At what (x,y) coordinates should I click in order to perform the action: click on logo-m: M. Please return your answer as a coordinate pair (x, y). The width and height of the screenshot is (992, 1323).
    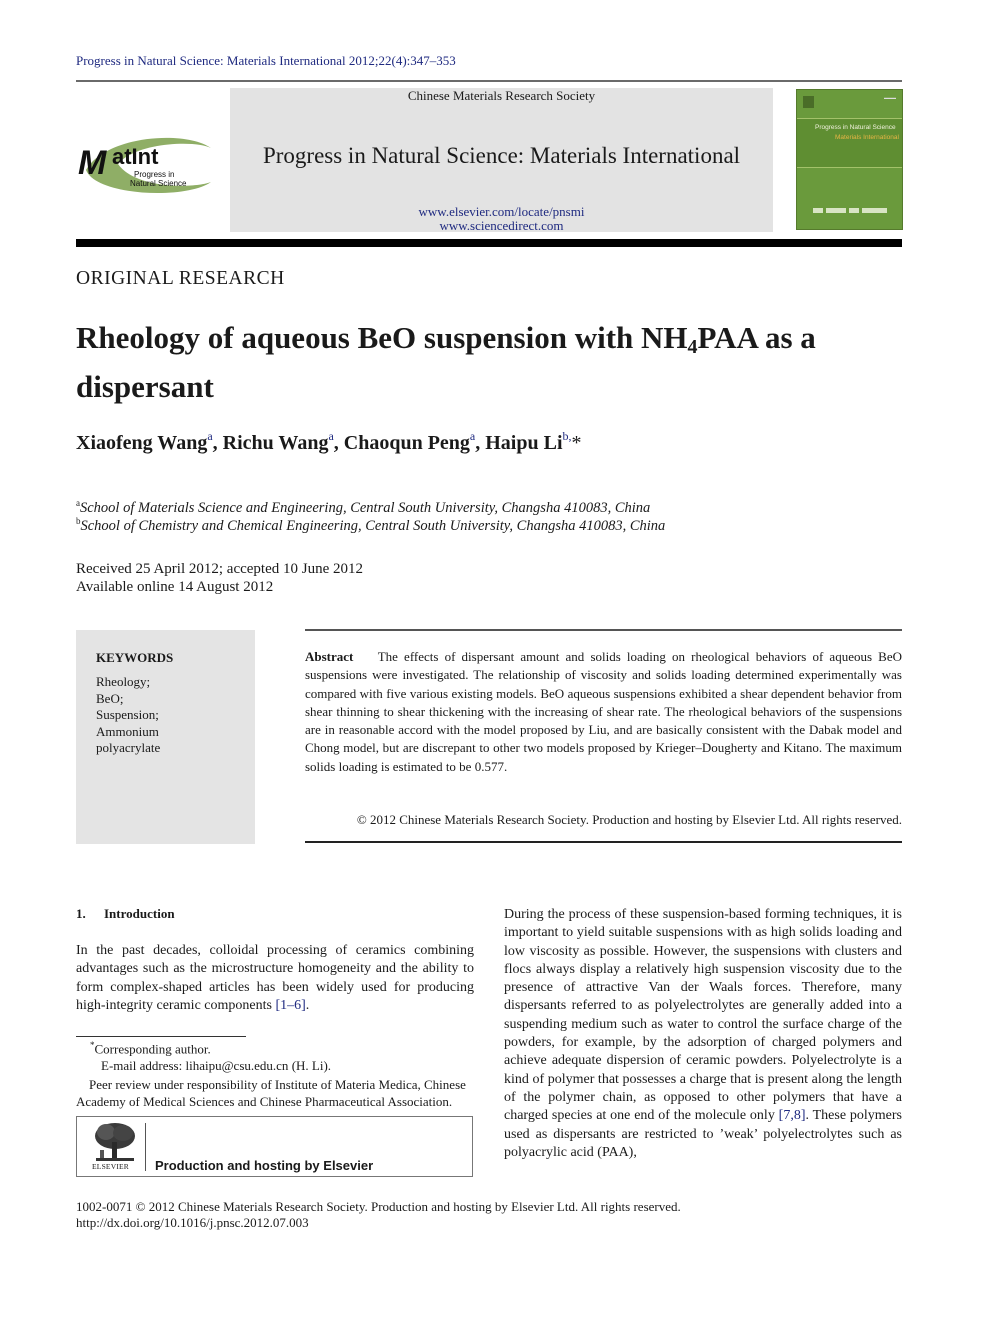
    Looking at the image, I should click on (92, 163).